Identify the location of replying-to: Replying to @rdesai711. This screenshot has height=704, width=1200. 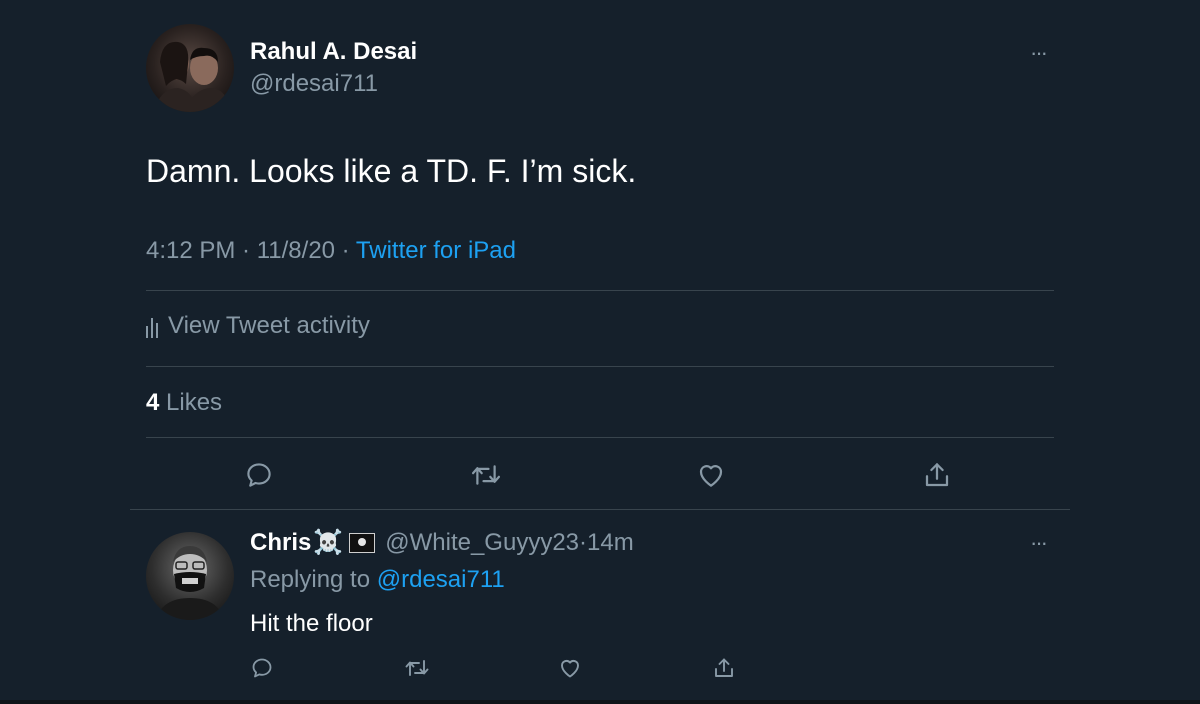
(377, 580).